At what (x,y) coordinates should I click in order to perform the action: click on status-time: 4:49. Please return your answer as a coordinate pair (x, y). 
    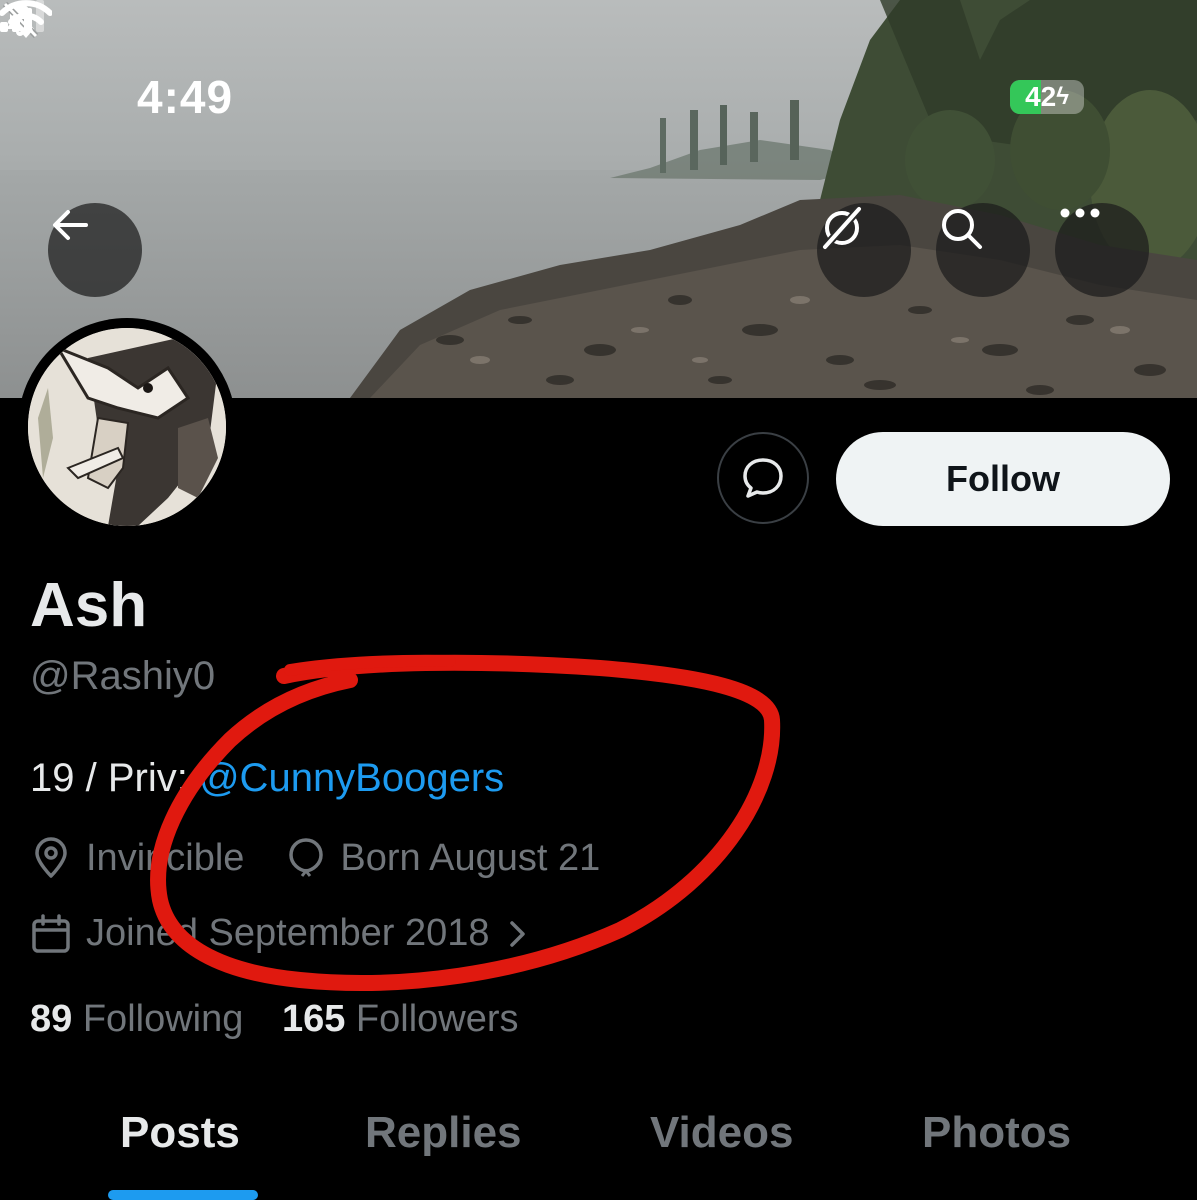
    Looking at the image, I should click on (185, 97).